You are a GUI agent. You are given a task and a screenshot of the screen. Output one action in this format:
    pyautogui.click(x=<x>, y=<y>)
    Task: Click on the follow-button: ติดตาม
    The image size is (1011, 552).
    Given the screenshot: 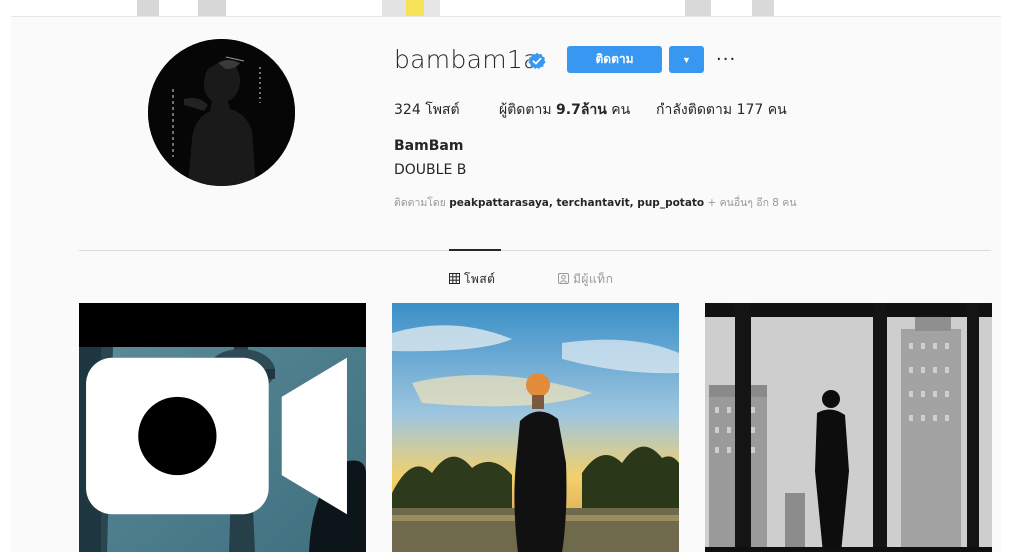 What is the action you would take?
    pyautogui.click(x=614, y=59)
    